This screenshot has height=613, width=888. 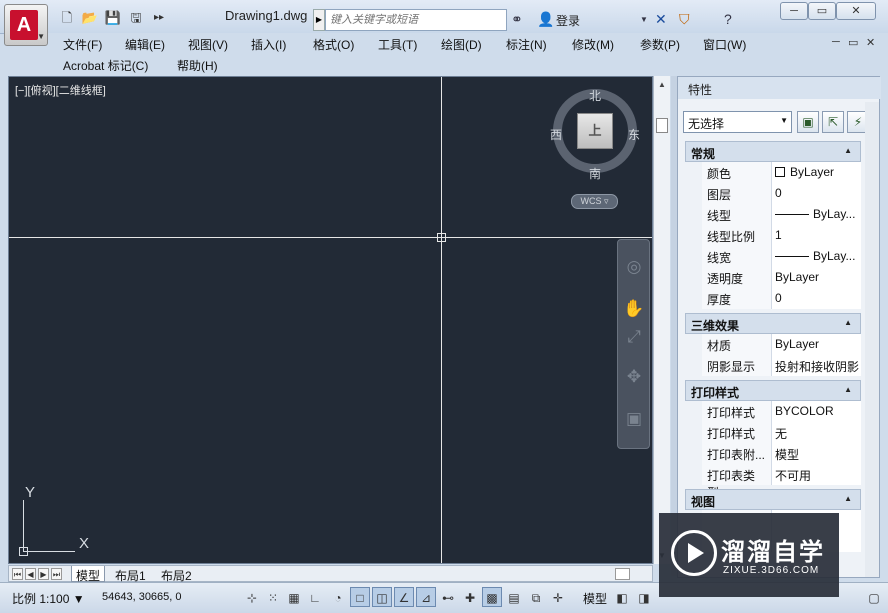 What do you see at coordinates (43, 574) in the screenshot?
I see `next-tab-icon: ▶` at bounding box center [43, 574].